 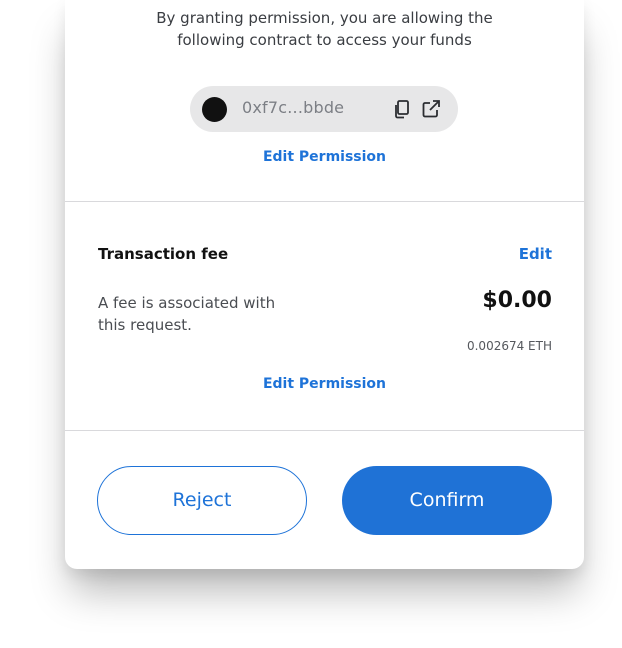 What do you see at coordinates (223, 314) in the screenshot?
I see `fee-description: A fee is associated with this request.` at bounding box center [223, 314].